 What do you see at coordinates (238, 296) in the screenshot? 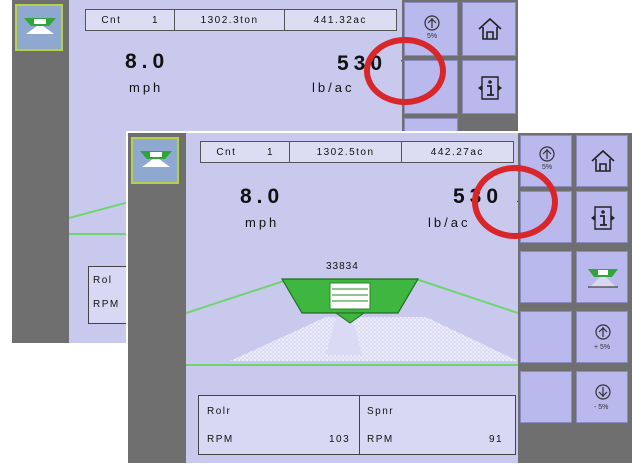
I see `left-guide-line` at bounding box center [238, 296].